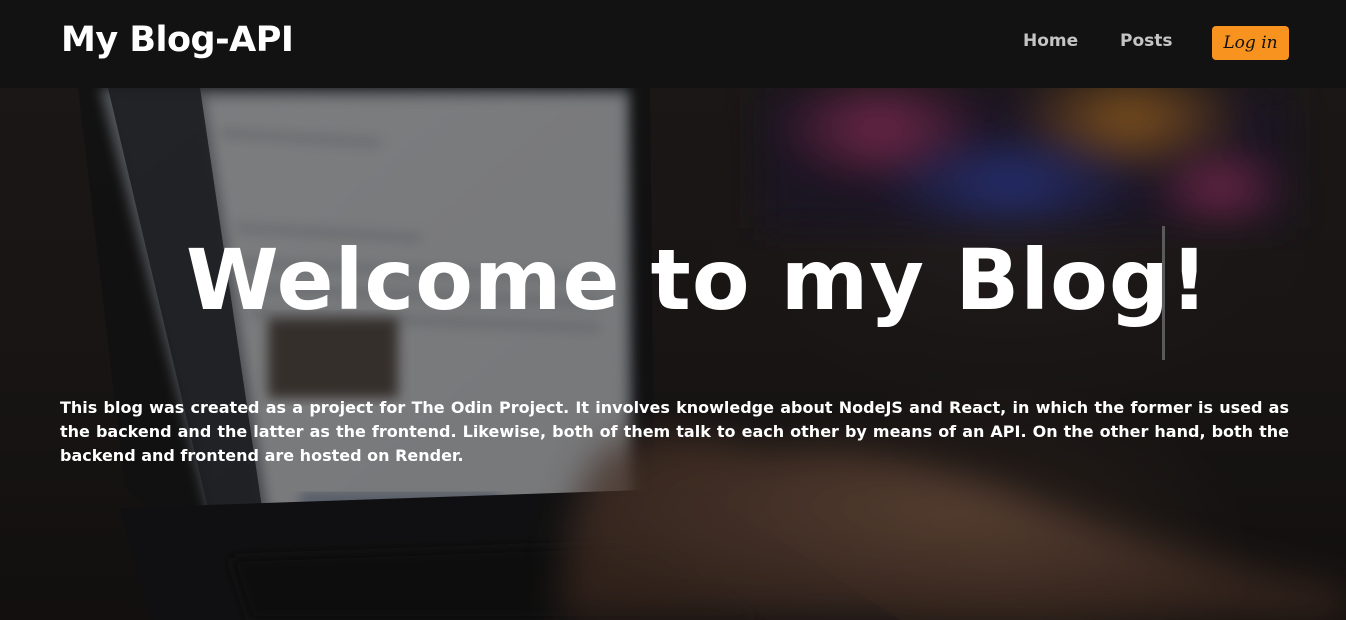  What do you see at coordinates (1163, 293) in the screenshot?
I see `typing-cursor` at bounding box center [1163, 293].